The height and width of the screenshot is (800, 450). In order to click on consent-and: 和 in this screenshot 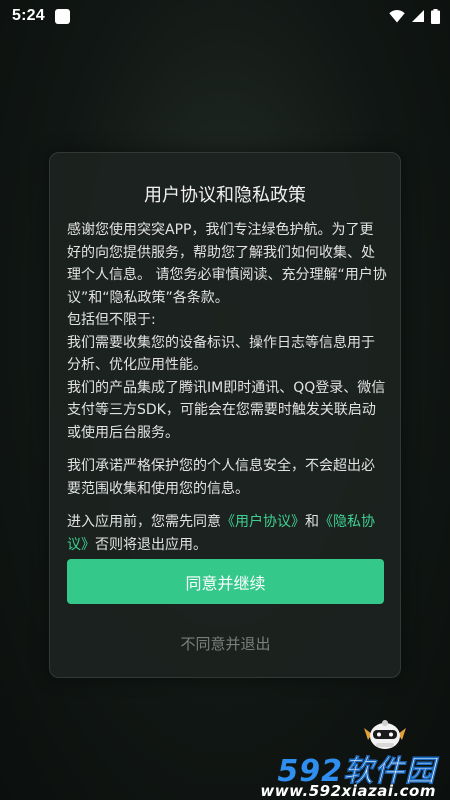, I will do `click(312, 522)`.